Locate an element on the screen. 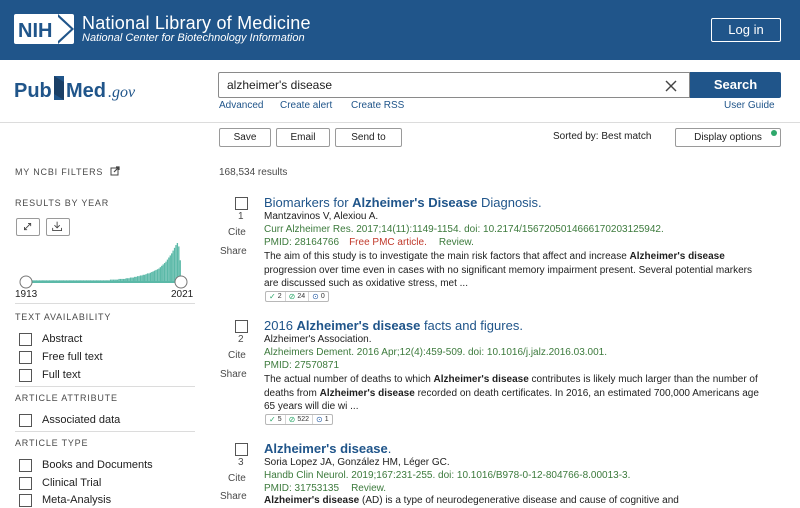  login-button: Log in is located at coordinates (746, 30).